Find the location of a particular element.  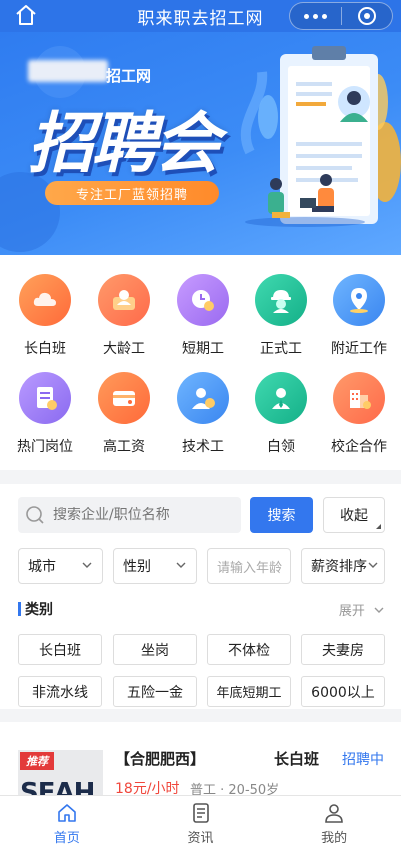

category-label: 附近工作 is located at coordinates (359, 349).